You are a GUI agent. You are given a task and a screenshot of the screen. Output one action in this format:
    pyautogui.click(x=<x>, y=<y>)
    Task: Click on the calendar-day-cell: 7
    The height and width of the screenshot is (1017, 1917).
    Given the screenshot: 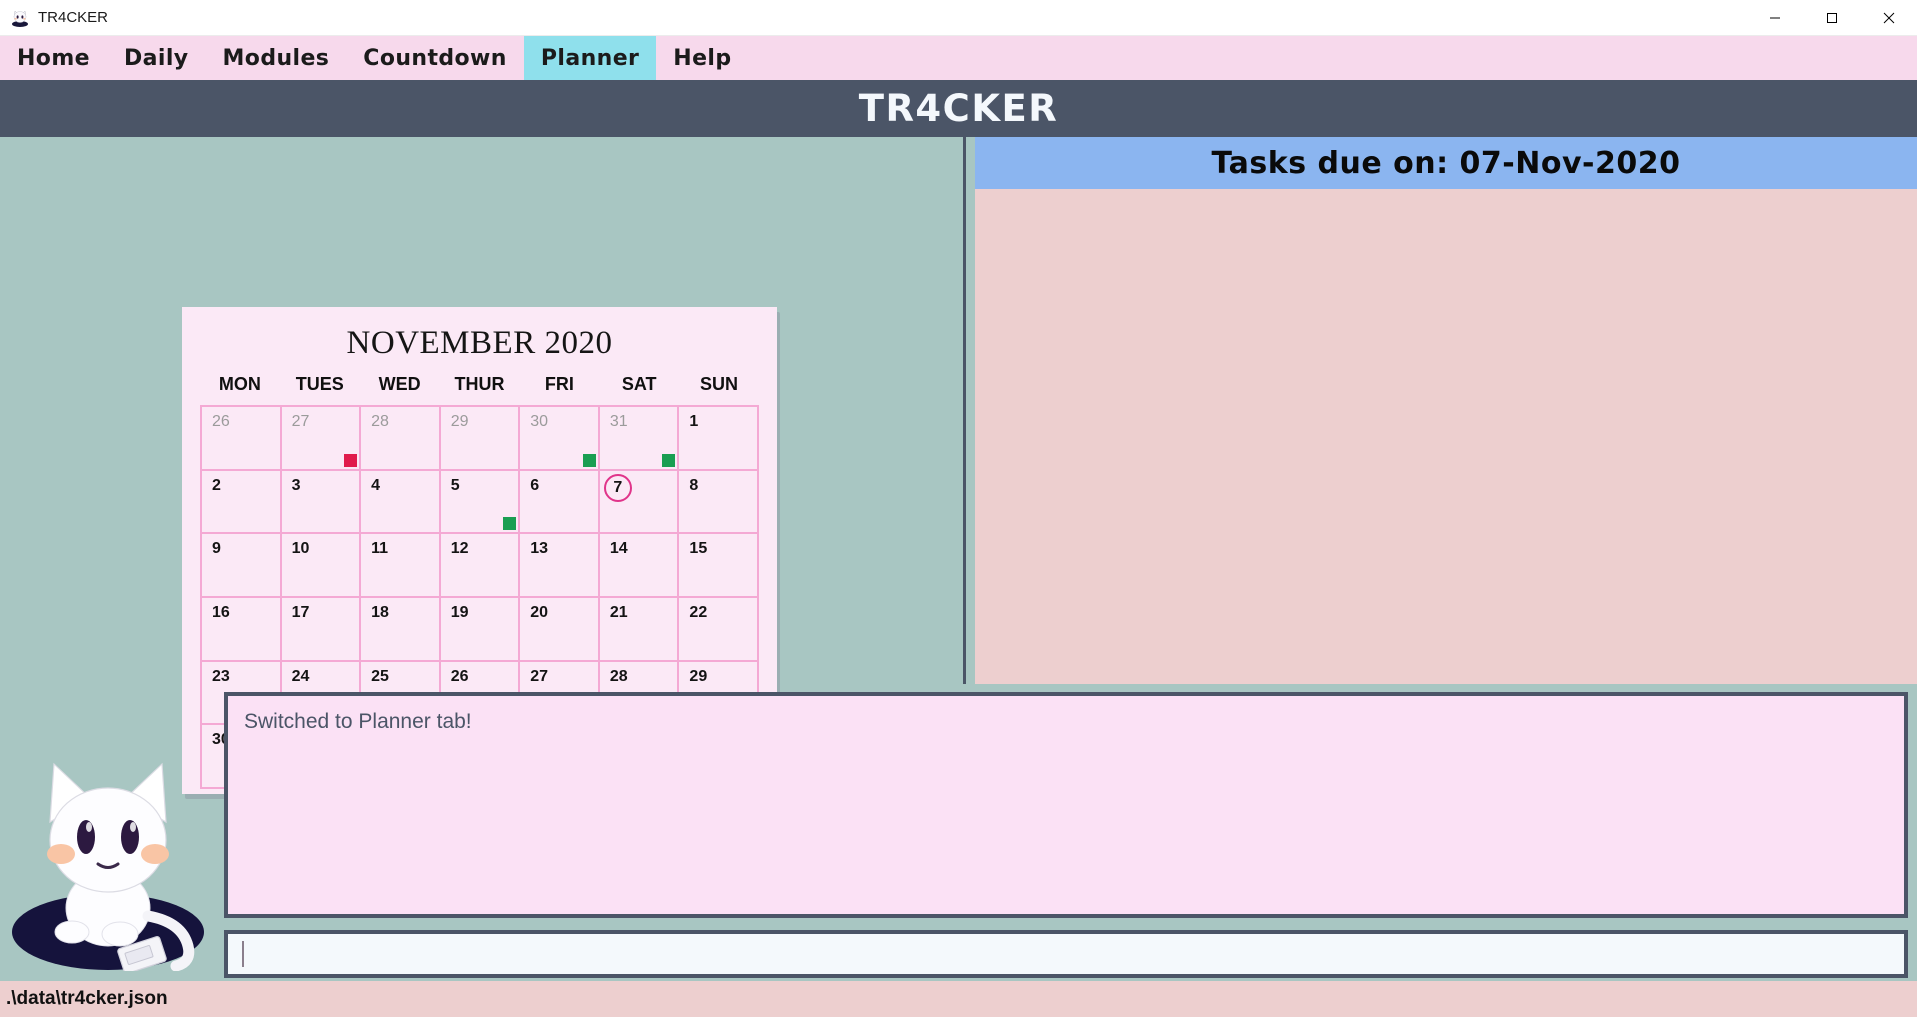 What is the action you would take?
    pyautogui.click(x=639, y=502)
    